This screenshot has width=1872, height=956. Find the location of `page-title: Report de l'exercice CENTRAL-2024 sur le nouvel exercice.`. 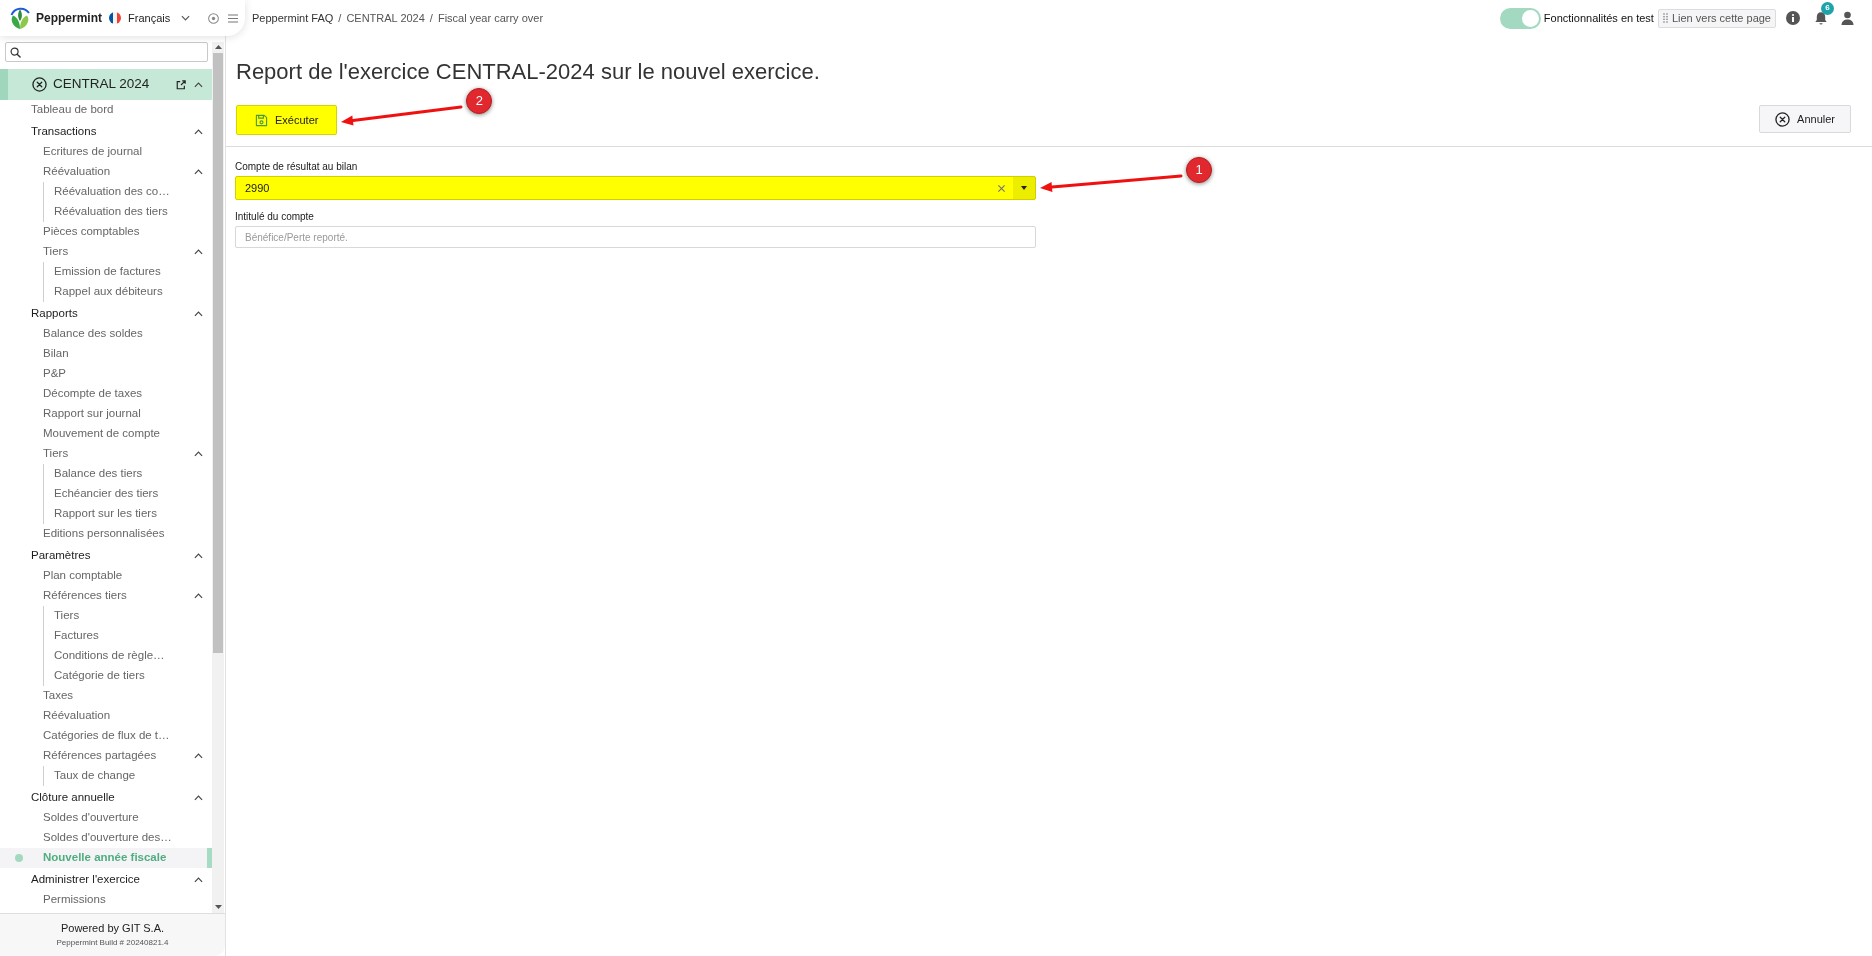

page-title: Report de l'exercice CENTRAL-2024 sur le nouvel exercice. is located at coordinates (528, 72).